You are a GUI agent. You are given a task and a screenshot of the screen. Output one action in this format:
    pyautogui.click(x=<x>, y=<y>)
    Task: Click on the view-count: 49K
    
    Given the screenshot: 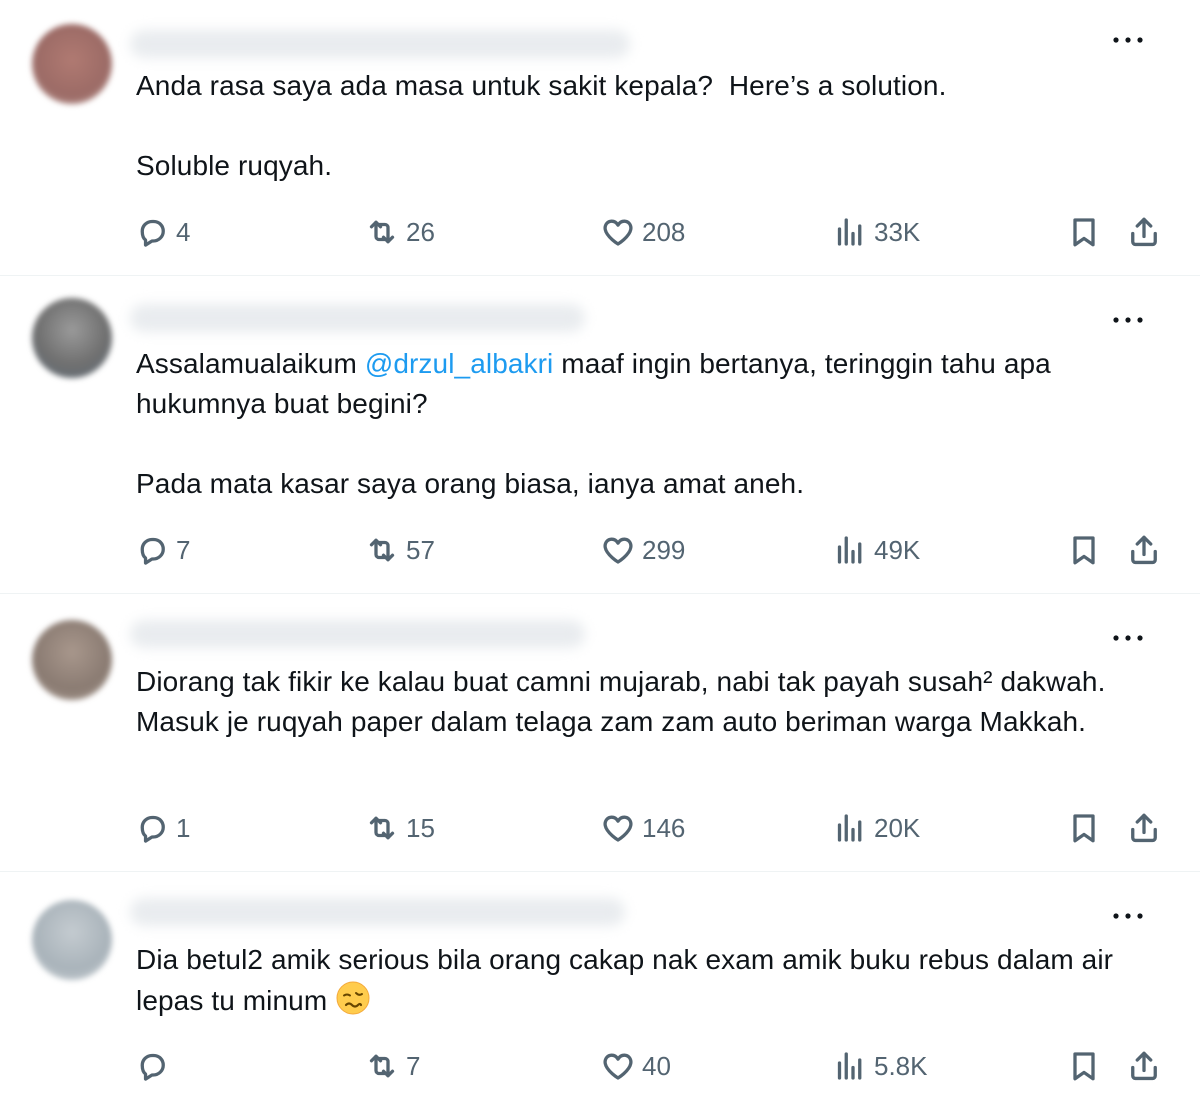 What is the action you would take?
    pyautogui.click(x=897, y=549)
    